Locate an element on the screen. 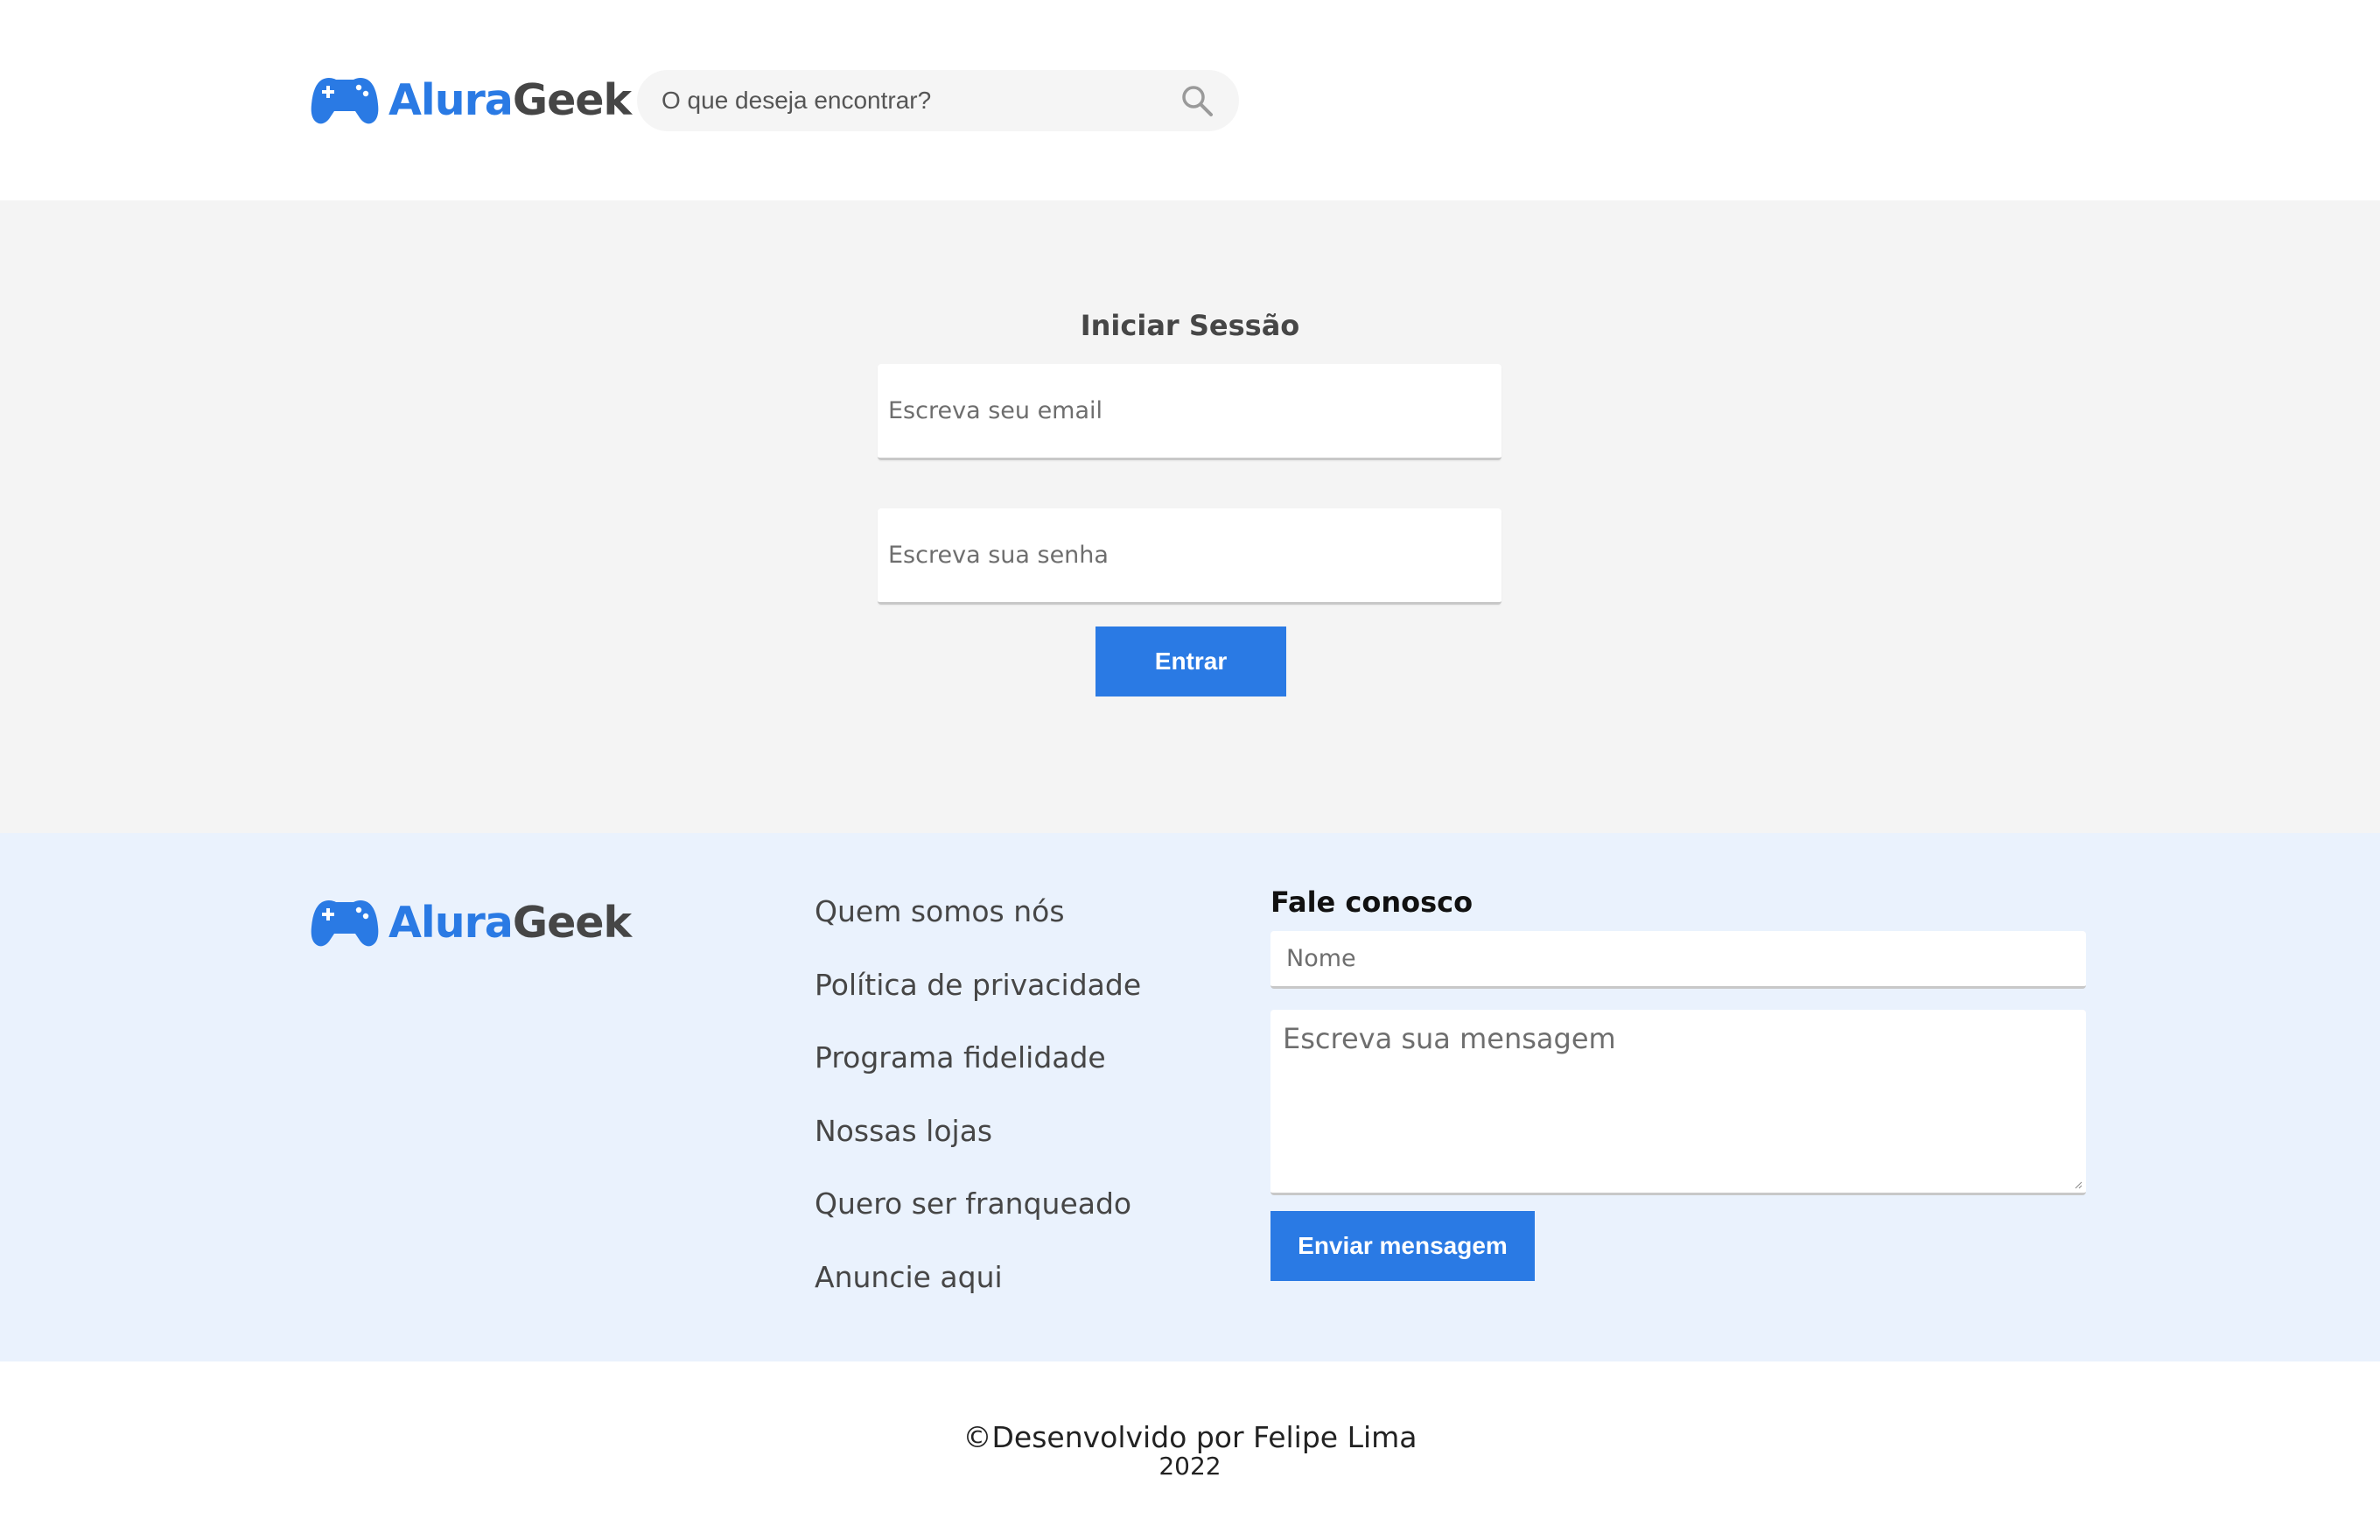 Image resolution: width=2380 pixels, height=1540 pixels. email-field-wrapper is located at coordinates (1190, 412).